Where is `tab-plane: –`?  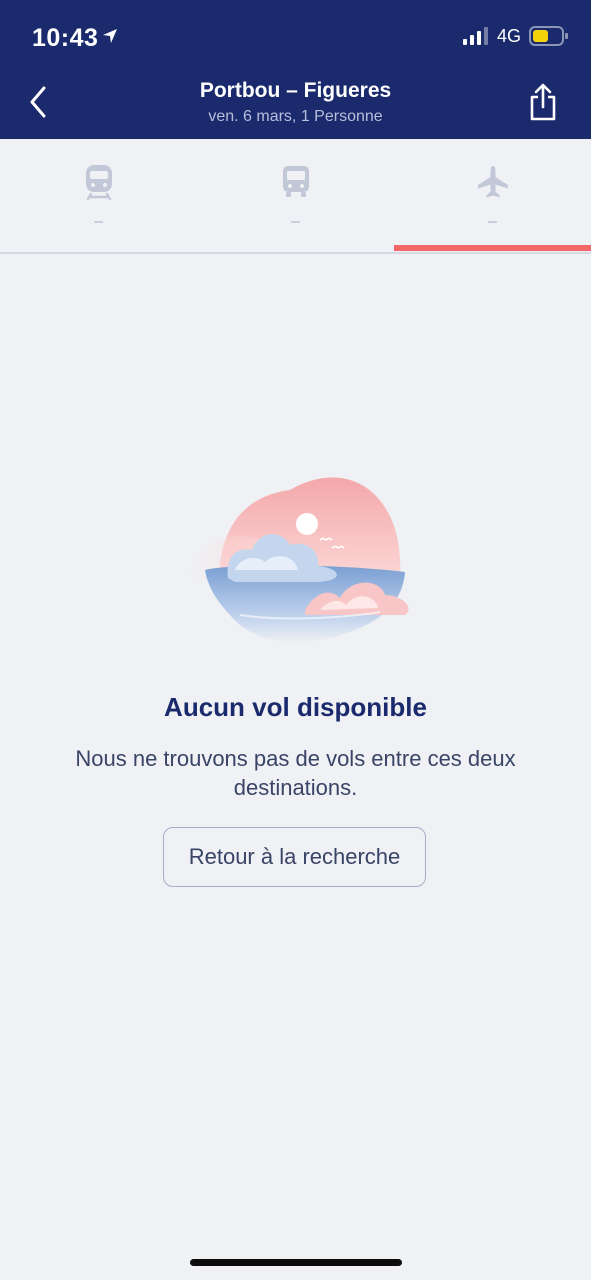
tab-plane: – is located at coordinates (492, 195).